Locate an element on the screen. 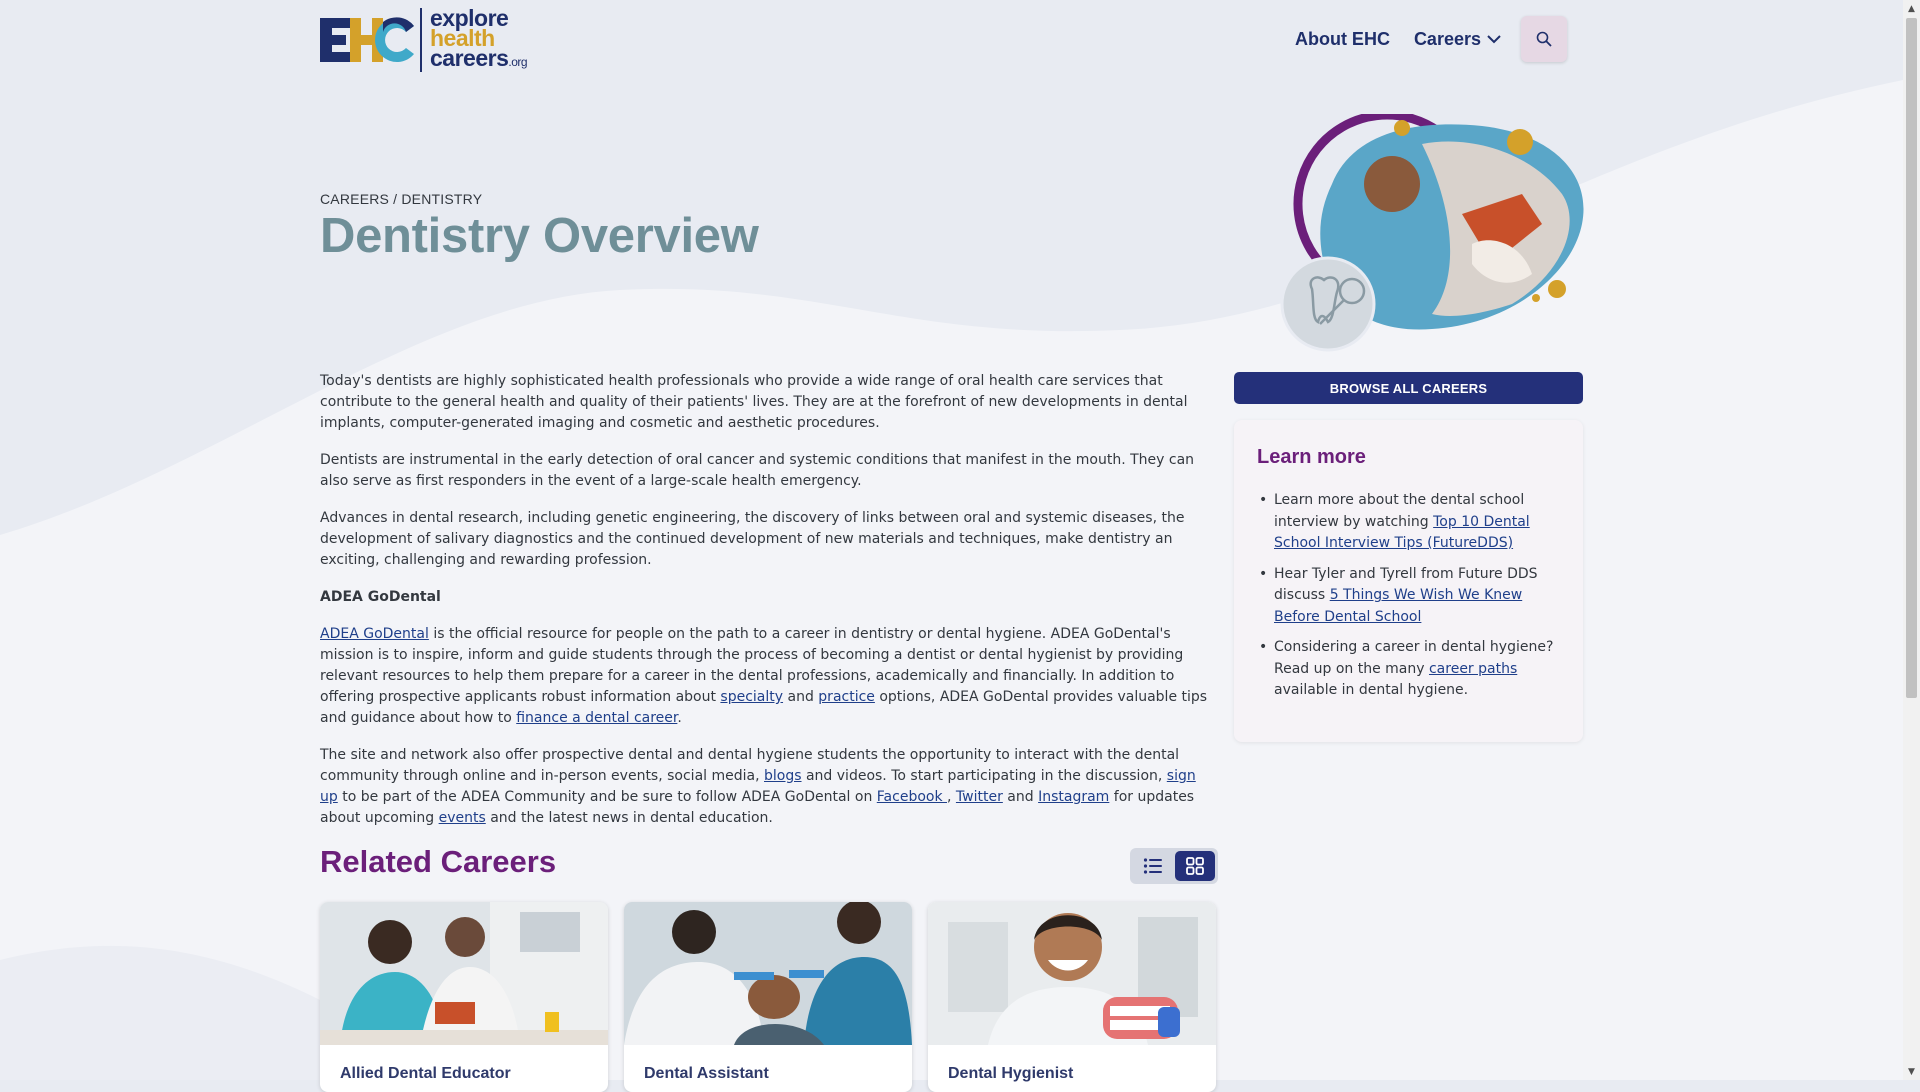 Image resolution: width=1920 pixels, height=1092 pixels. main-nav: About EHC Careers is located at coordinates (1431, 39).